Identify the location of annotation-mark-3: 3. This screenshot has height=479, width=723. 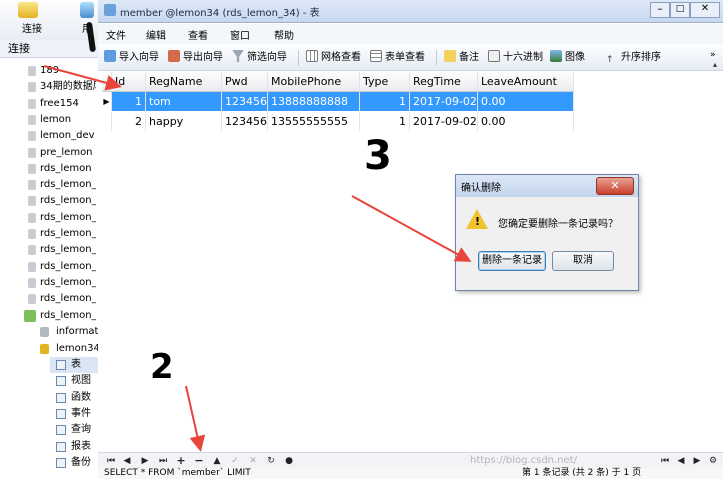
(378, 156).